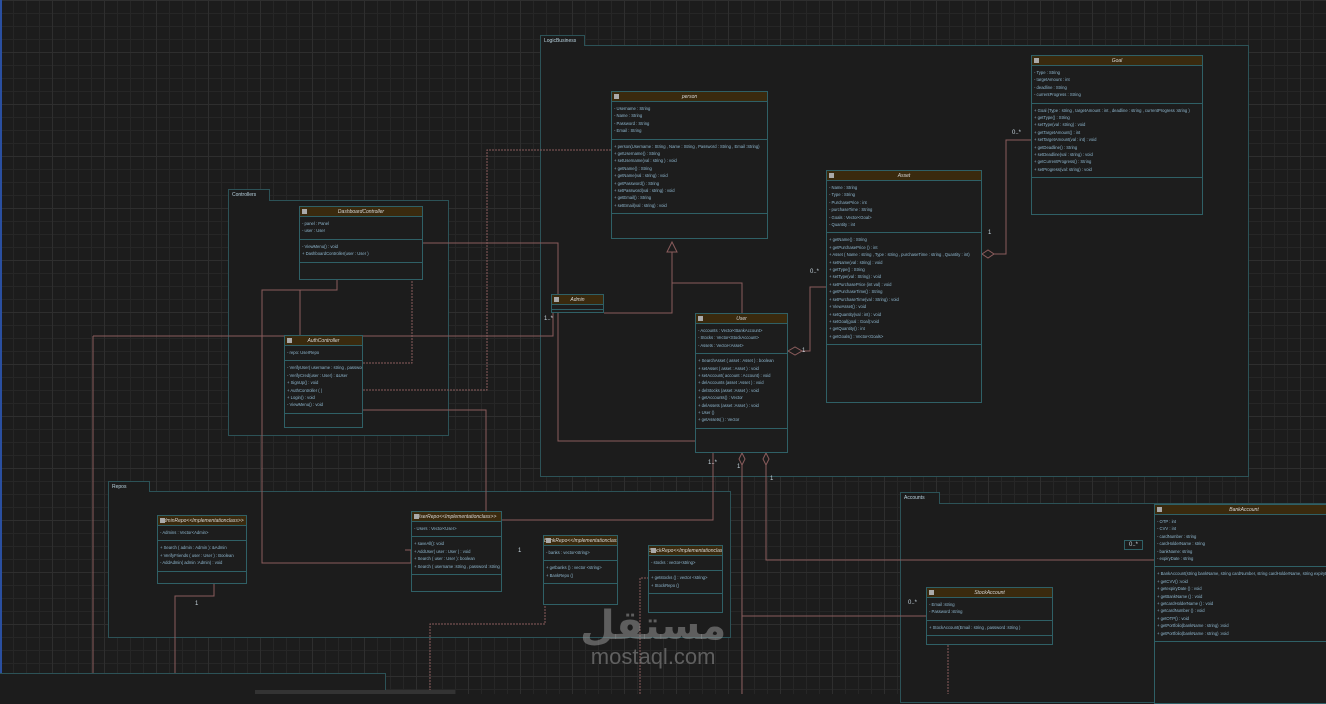 This screenshot has width=1326, height=704. What do you see at coordinates (323, 390) in the screenshot?
I see `class-method: + AuthController ( )` at bounding box center [323, 390].